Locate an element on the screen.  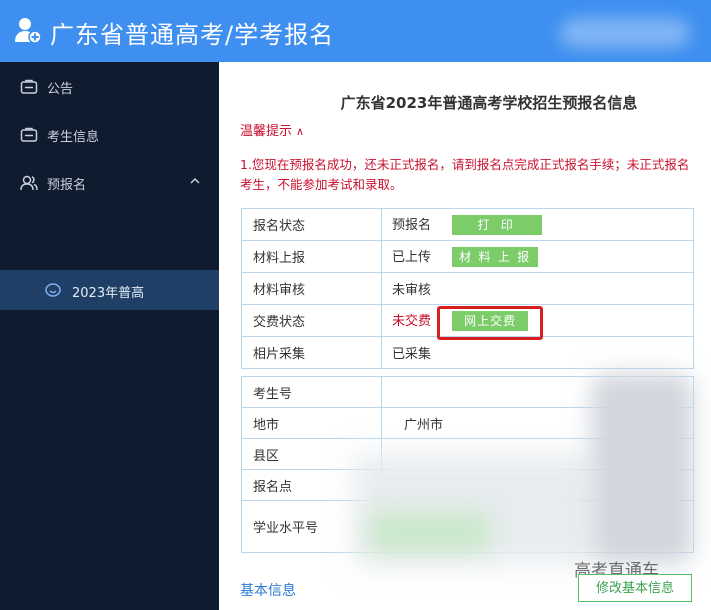
notice-icon is located at coordinates (29, 86).